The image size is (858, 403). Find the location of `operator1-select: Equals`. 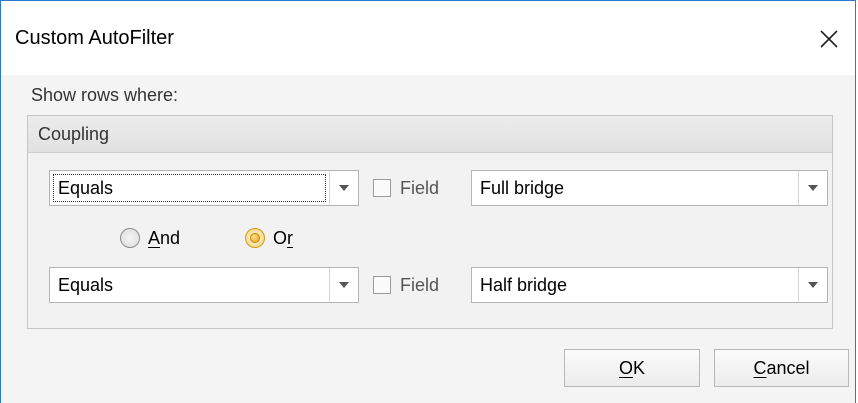

operator1-select: Equals is located at coordinates (204, 188).